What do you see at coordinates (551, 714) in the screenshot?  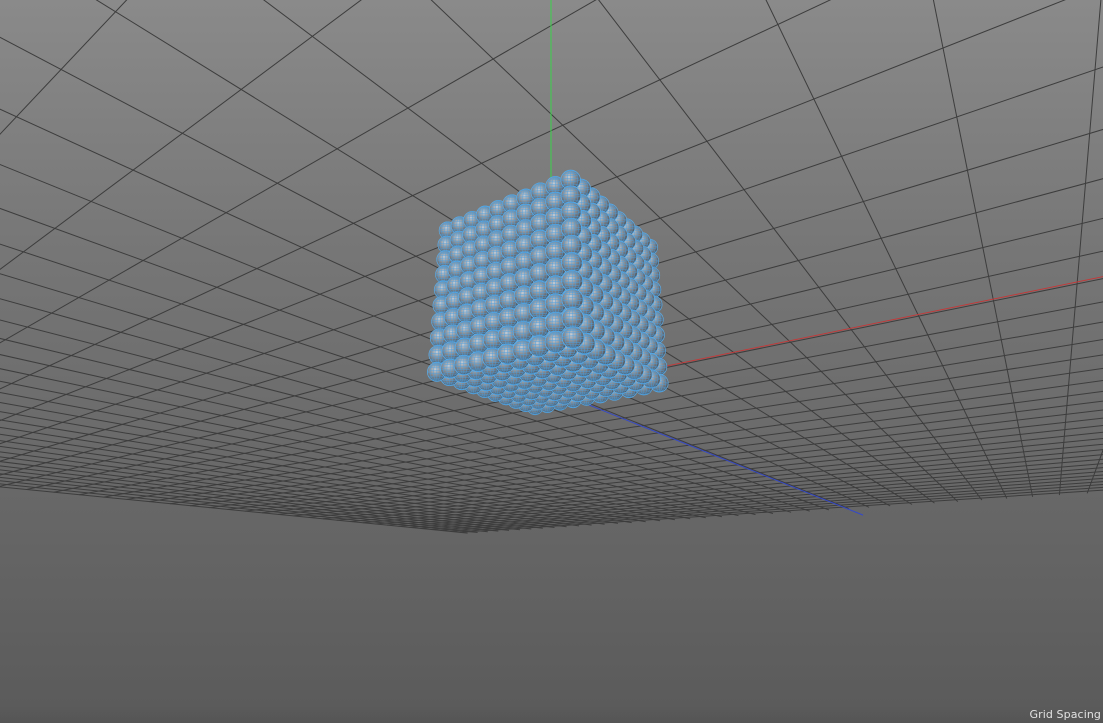 I see `viewport-status-bar: Grid Spacing` at bounding box center [551, 714].